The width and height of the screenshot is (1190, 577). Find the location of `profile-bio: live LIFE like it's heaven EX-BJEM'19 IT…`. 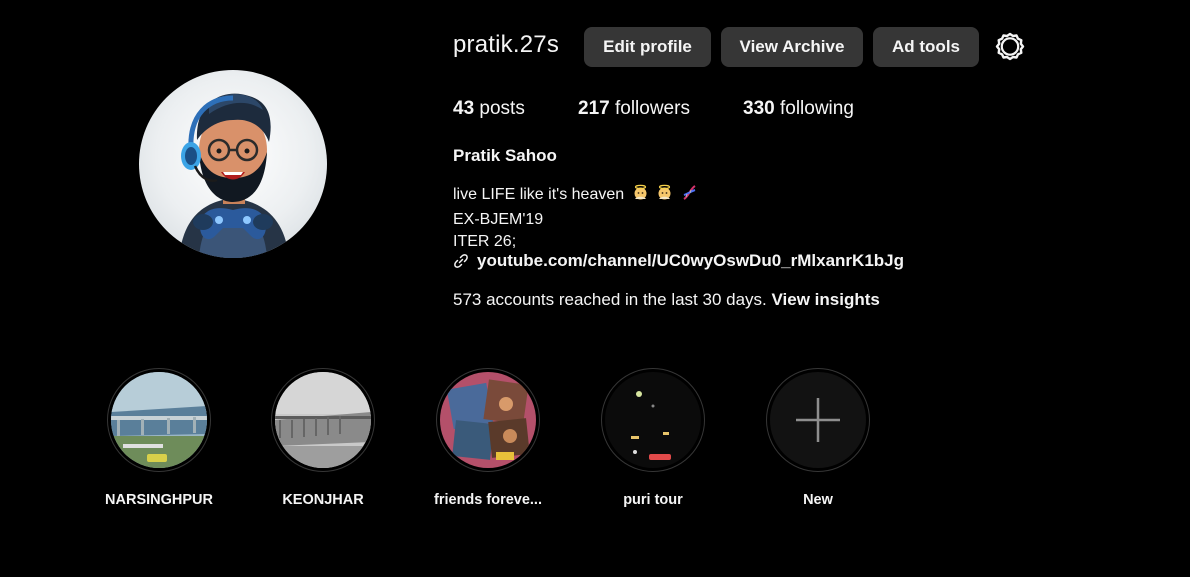

profile-bio: live LIFE like it's heaven EX-BJEM'19 IT… is located at coordinates (575, 219).